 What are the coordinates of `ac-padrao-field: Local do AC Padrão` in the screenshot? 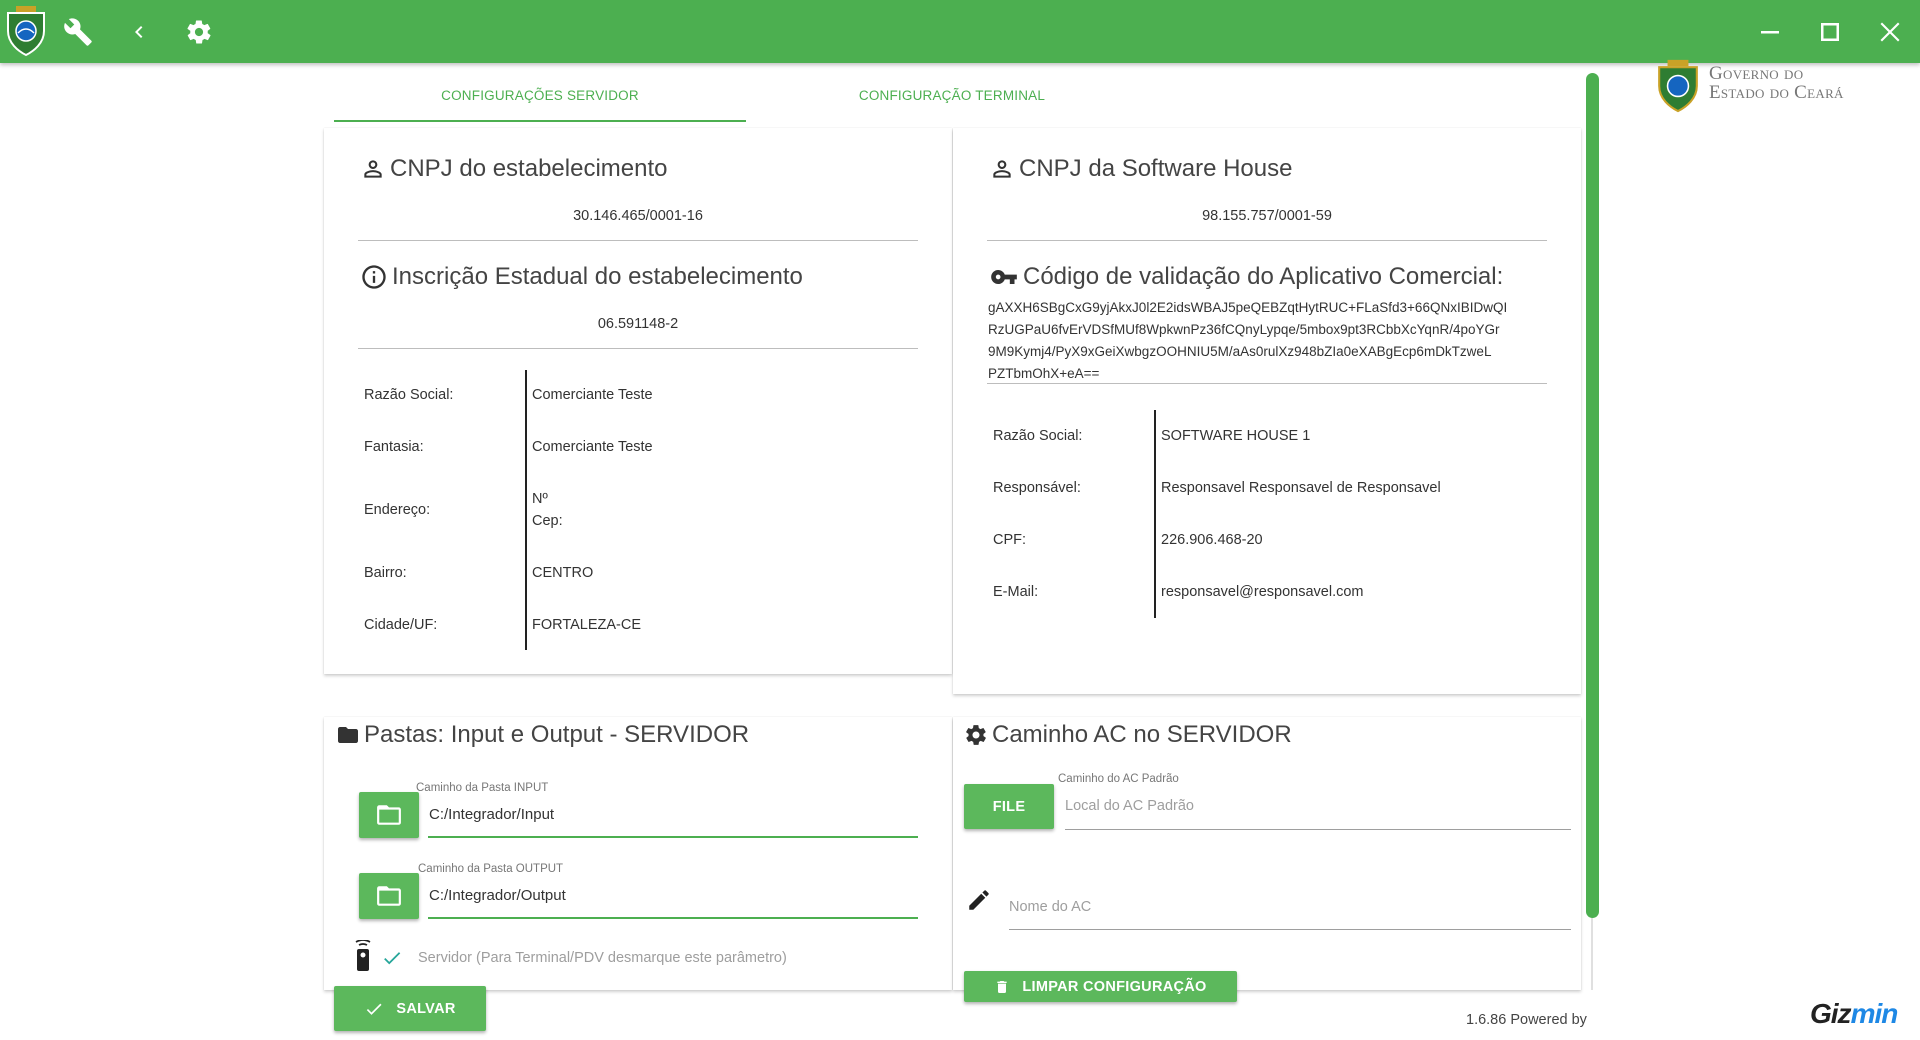 It's located at (1129, 806).